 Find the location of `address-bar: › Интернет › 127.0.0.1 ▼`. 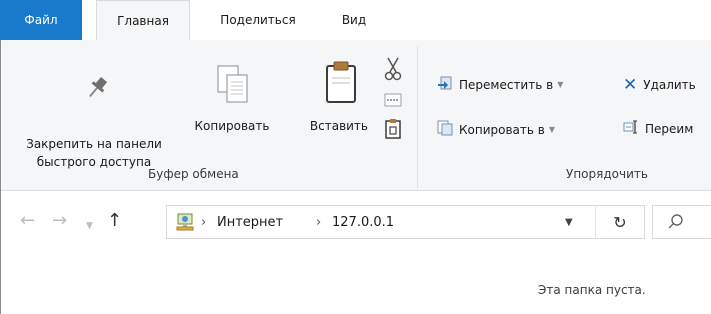

address-bar: › Интернет › 127.0.0.1 ▼ is located at coordinates (405, 222).